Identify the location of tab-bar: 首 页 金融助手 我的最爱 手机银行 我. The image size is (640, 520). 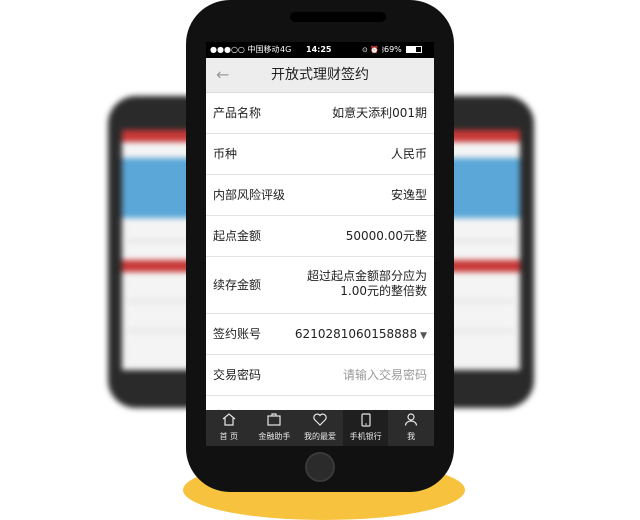
(320, 428).